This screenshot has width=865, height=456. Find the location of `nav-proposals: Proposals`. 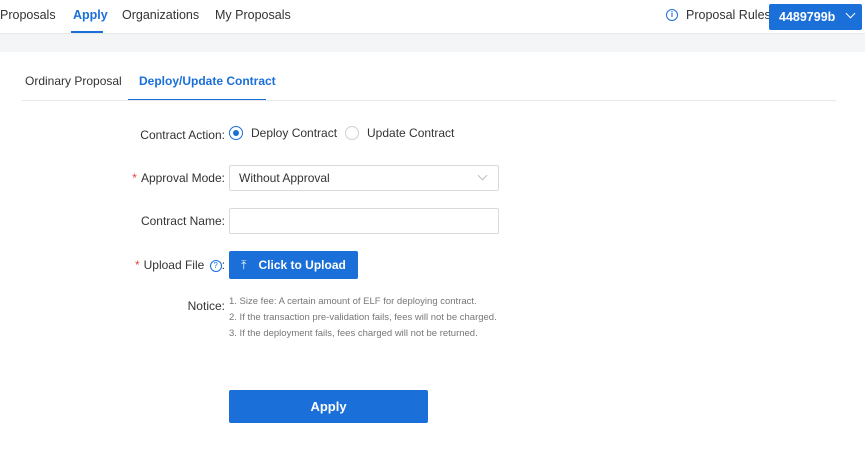

nav-proposals: Proposals is located at coordinates (28, 15).